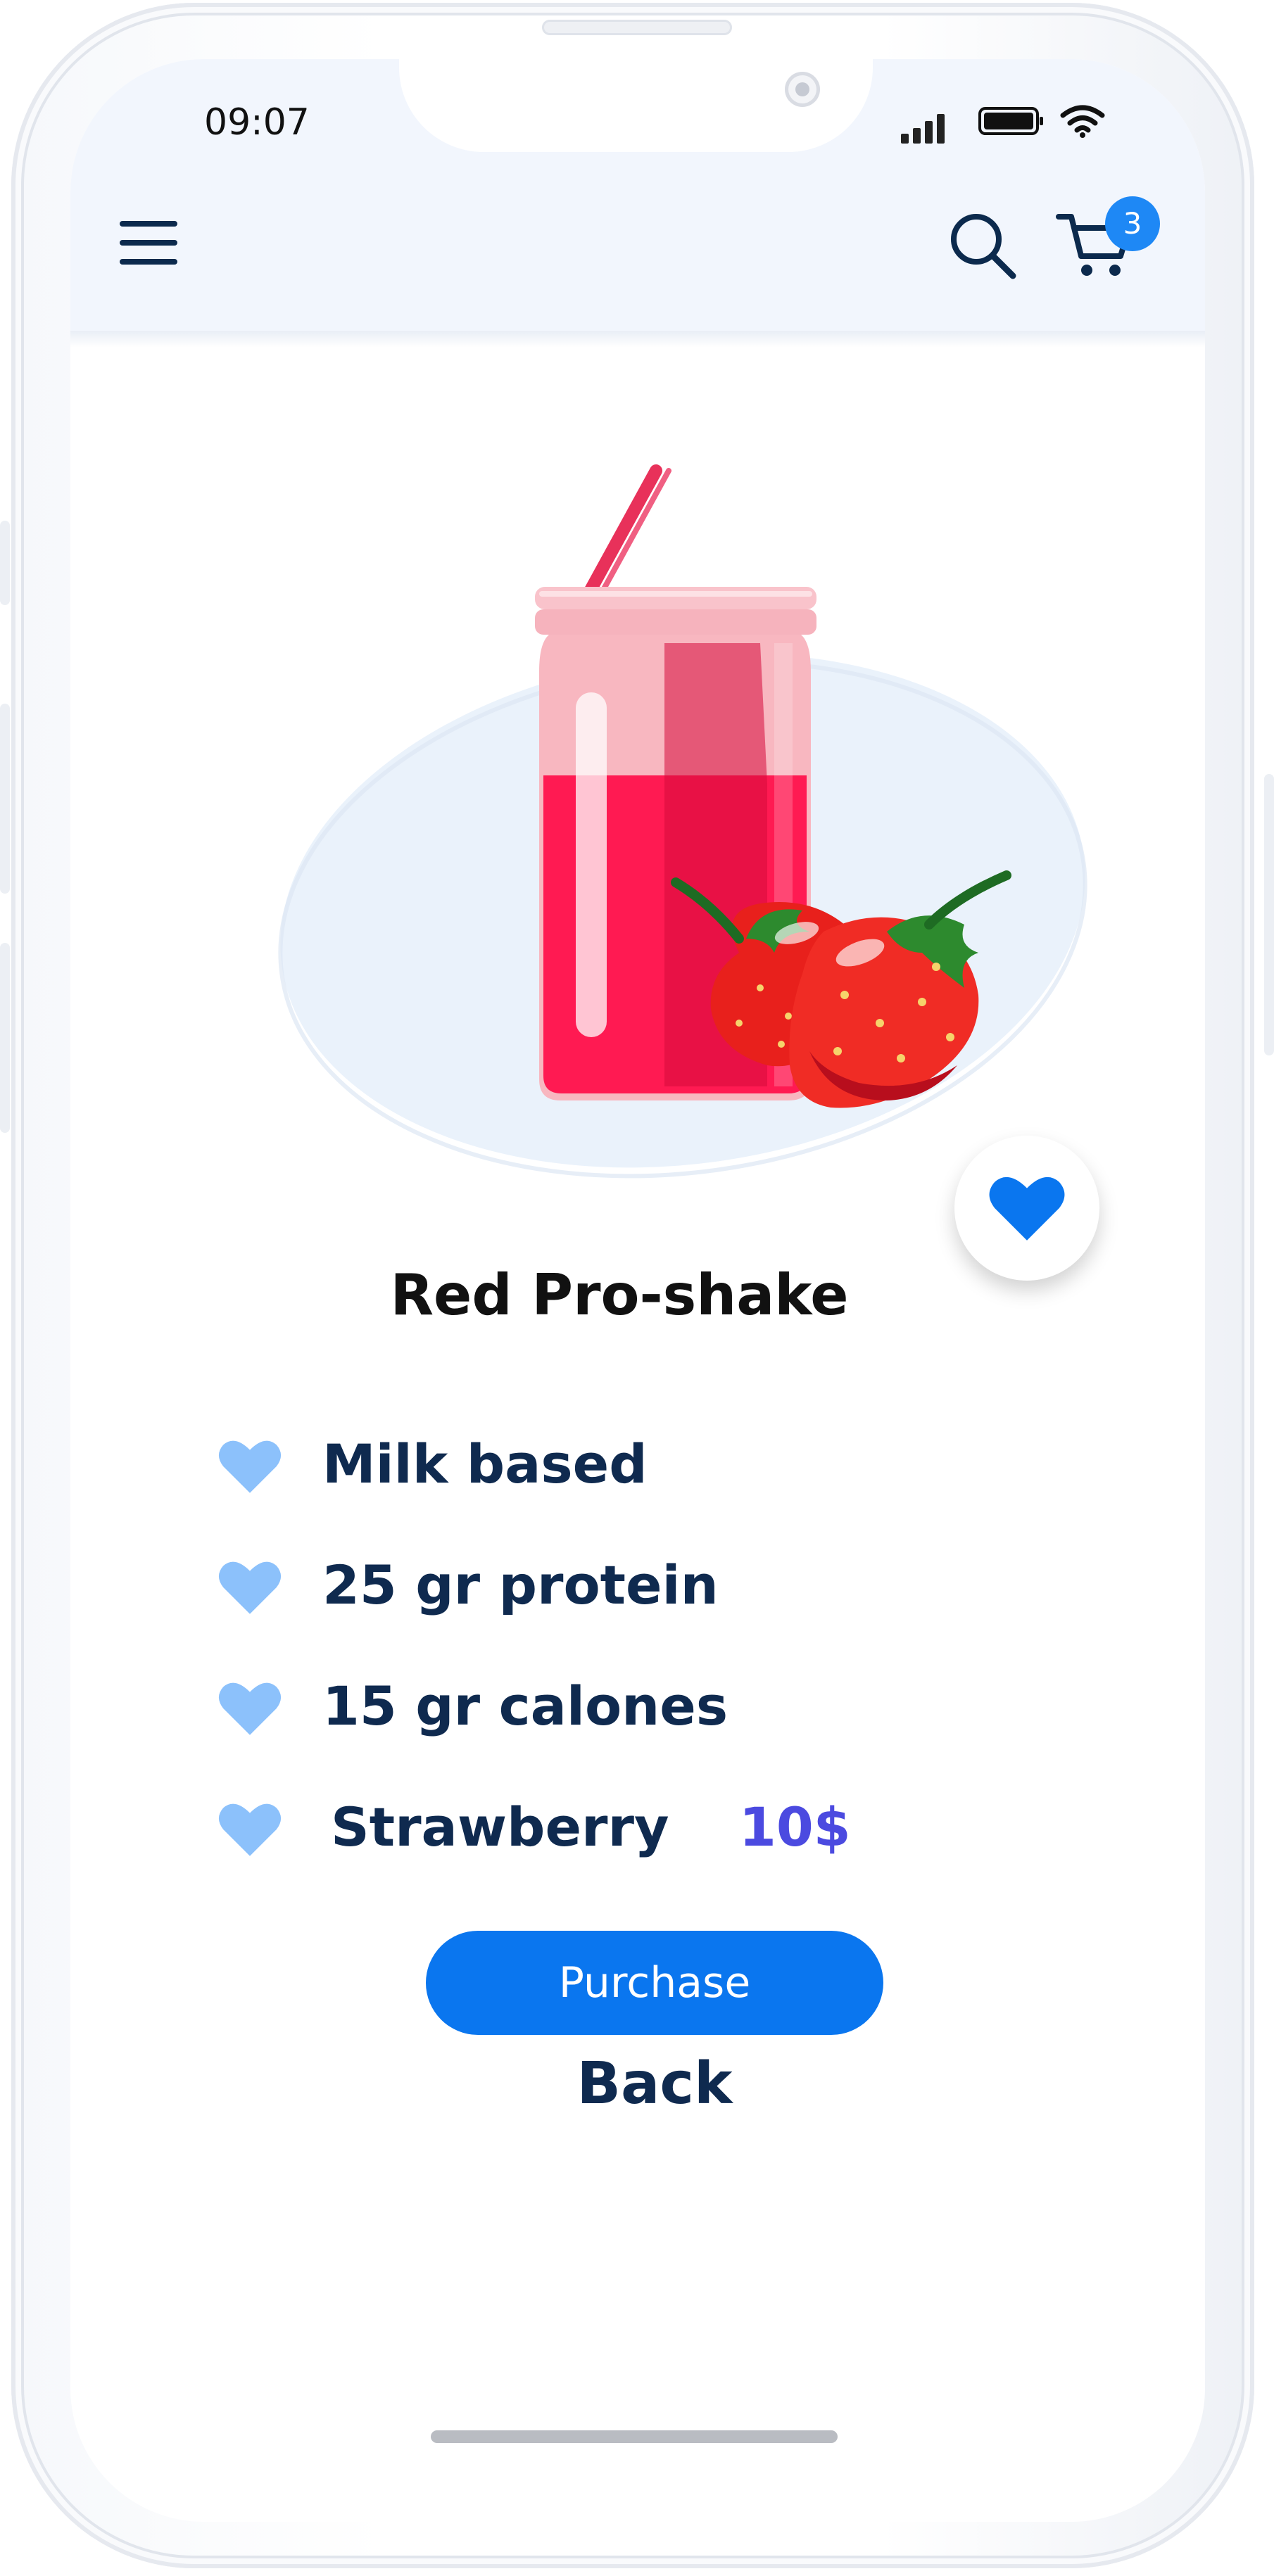  I want to click on speaker-grille, so click(637, 27).